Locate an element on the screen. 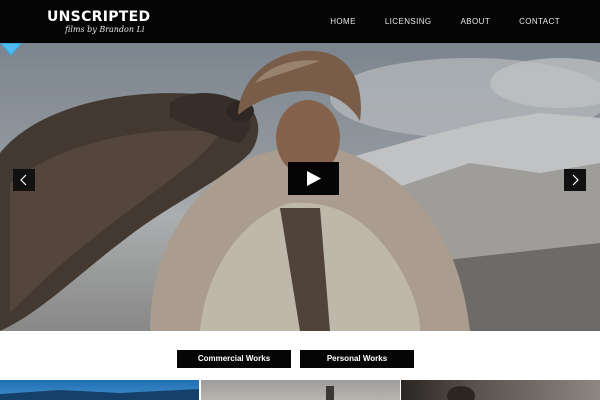  slider-next-button is located at coordinates (575, 180).